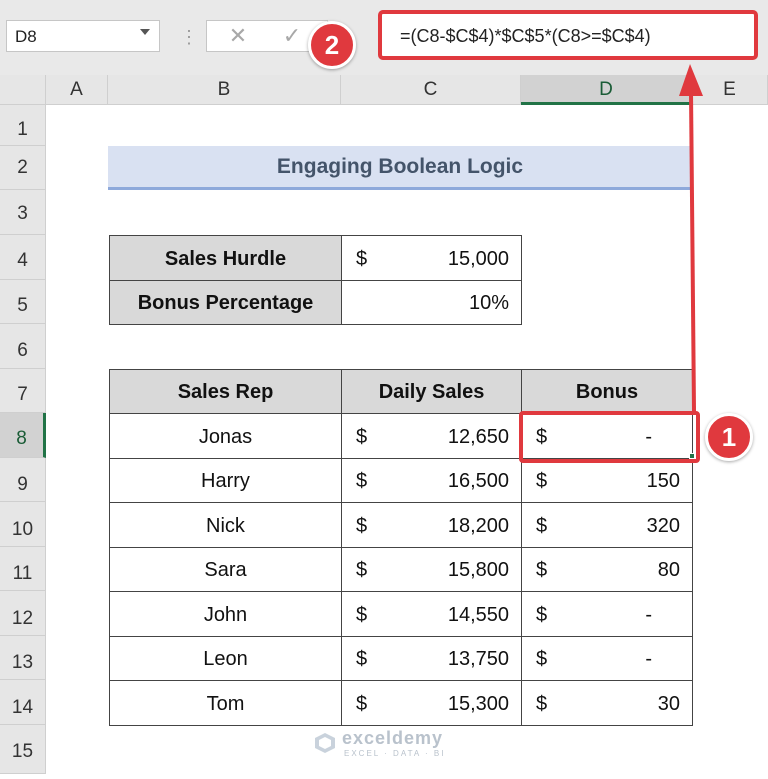 Image resolution: width=768 pixels, height=779 pixels. What do you see at coordinates (607, 391) in the screenshot?
I see `header-bonus: Bonus` at bounding box center [607, 391].